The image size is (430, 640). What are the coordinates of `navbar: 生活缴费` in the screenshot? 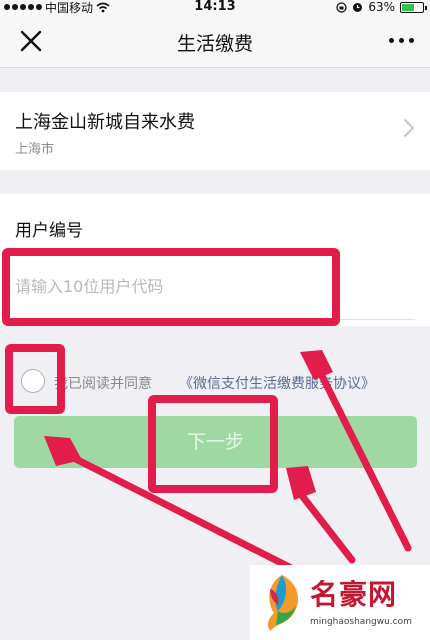 It's located at (215, 41).